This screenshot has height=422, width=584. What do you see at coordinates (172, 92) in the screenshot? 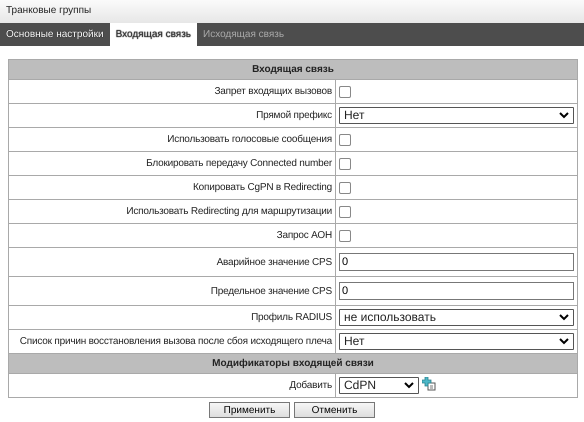
I see `field-label: Запрет входящих вызовов` at bounding box center [172, 92].